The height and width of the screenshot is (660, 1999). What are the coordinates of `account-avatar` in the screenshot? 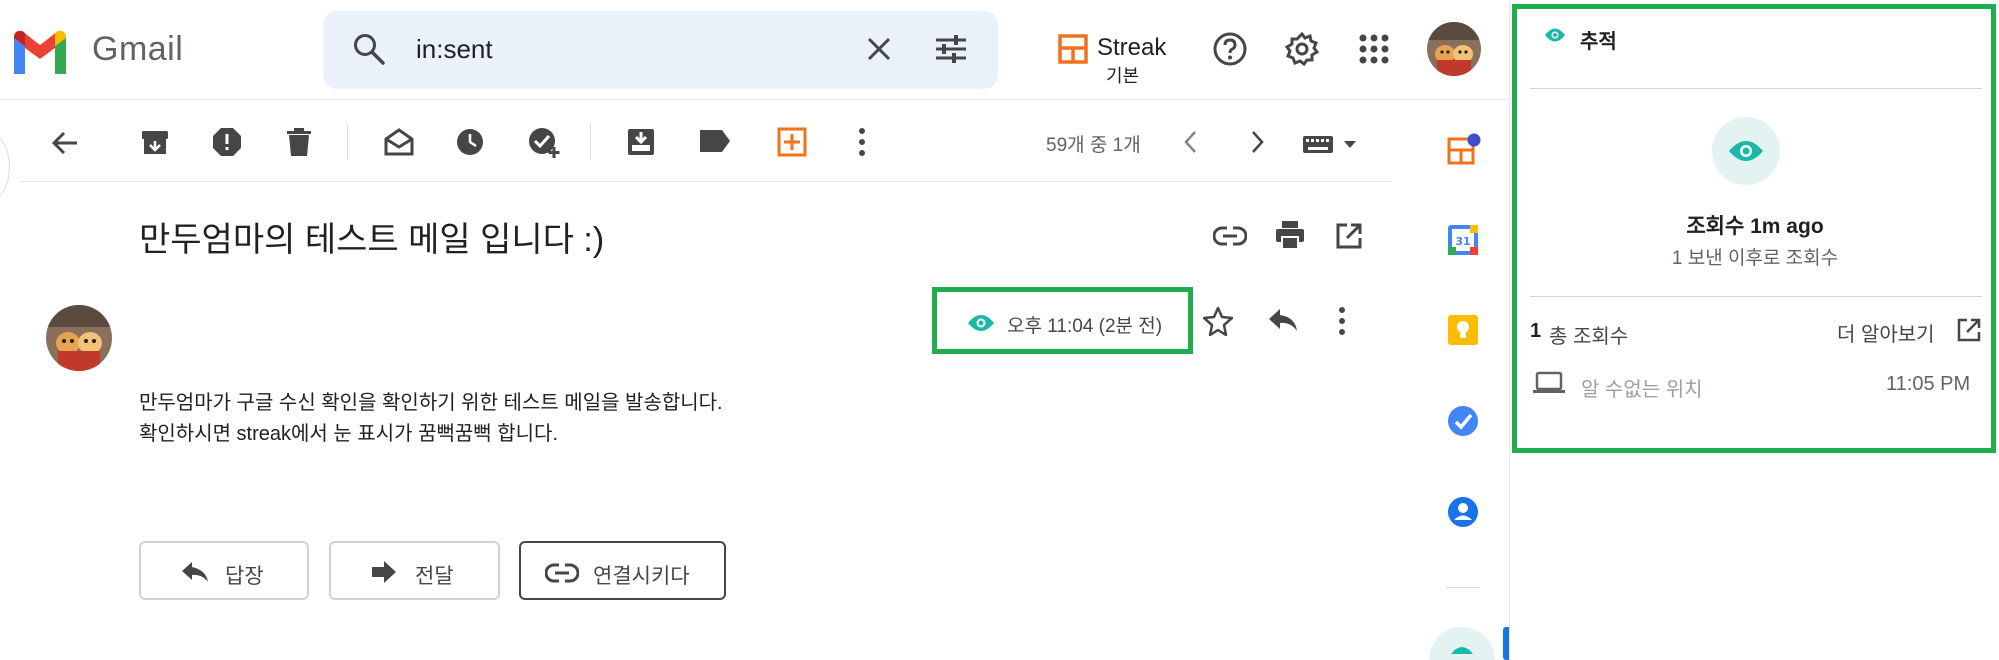 It's located at (1454, 49).